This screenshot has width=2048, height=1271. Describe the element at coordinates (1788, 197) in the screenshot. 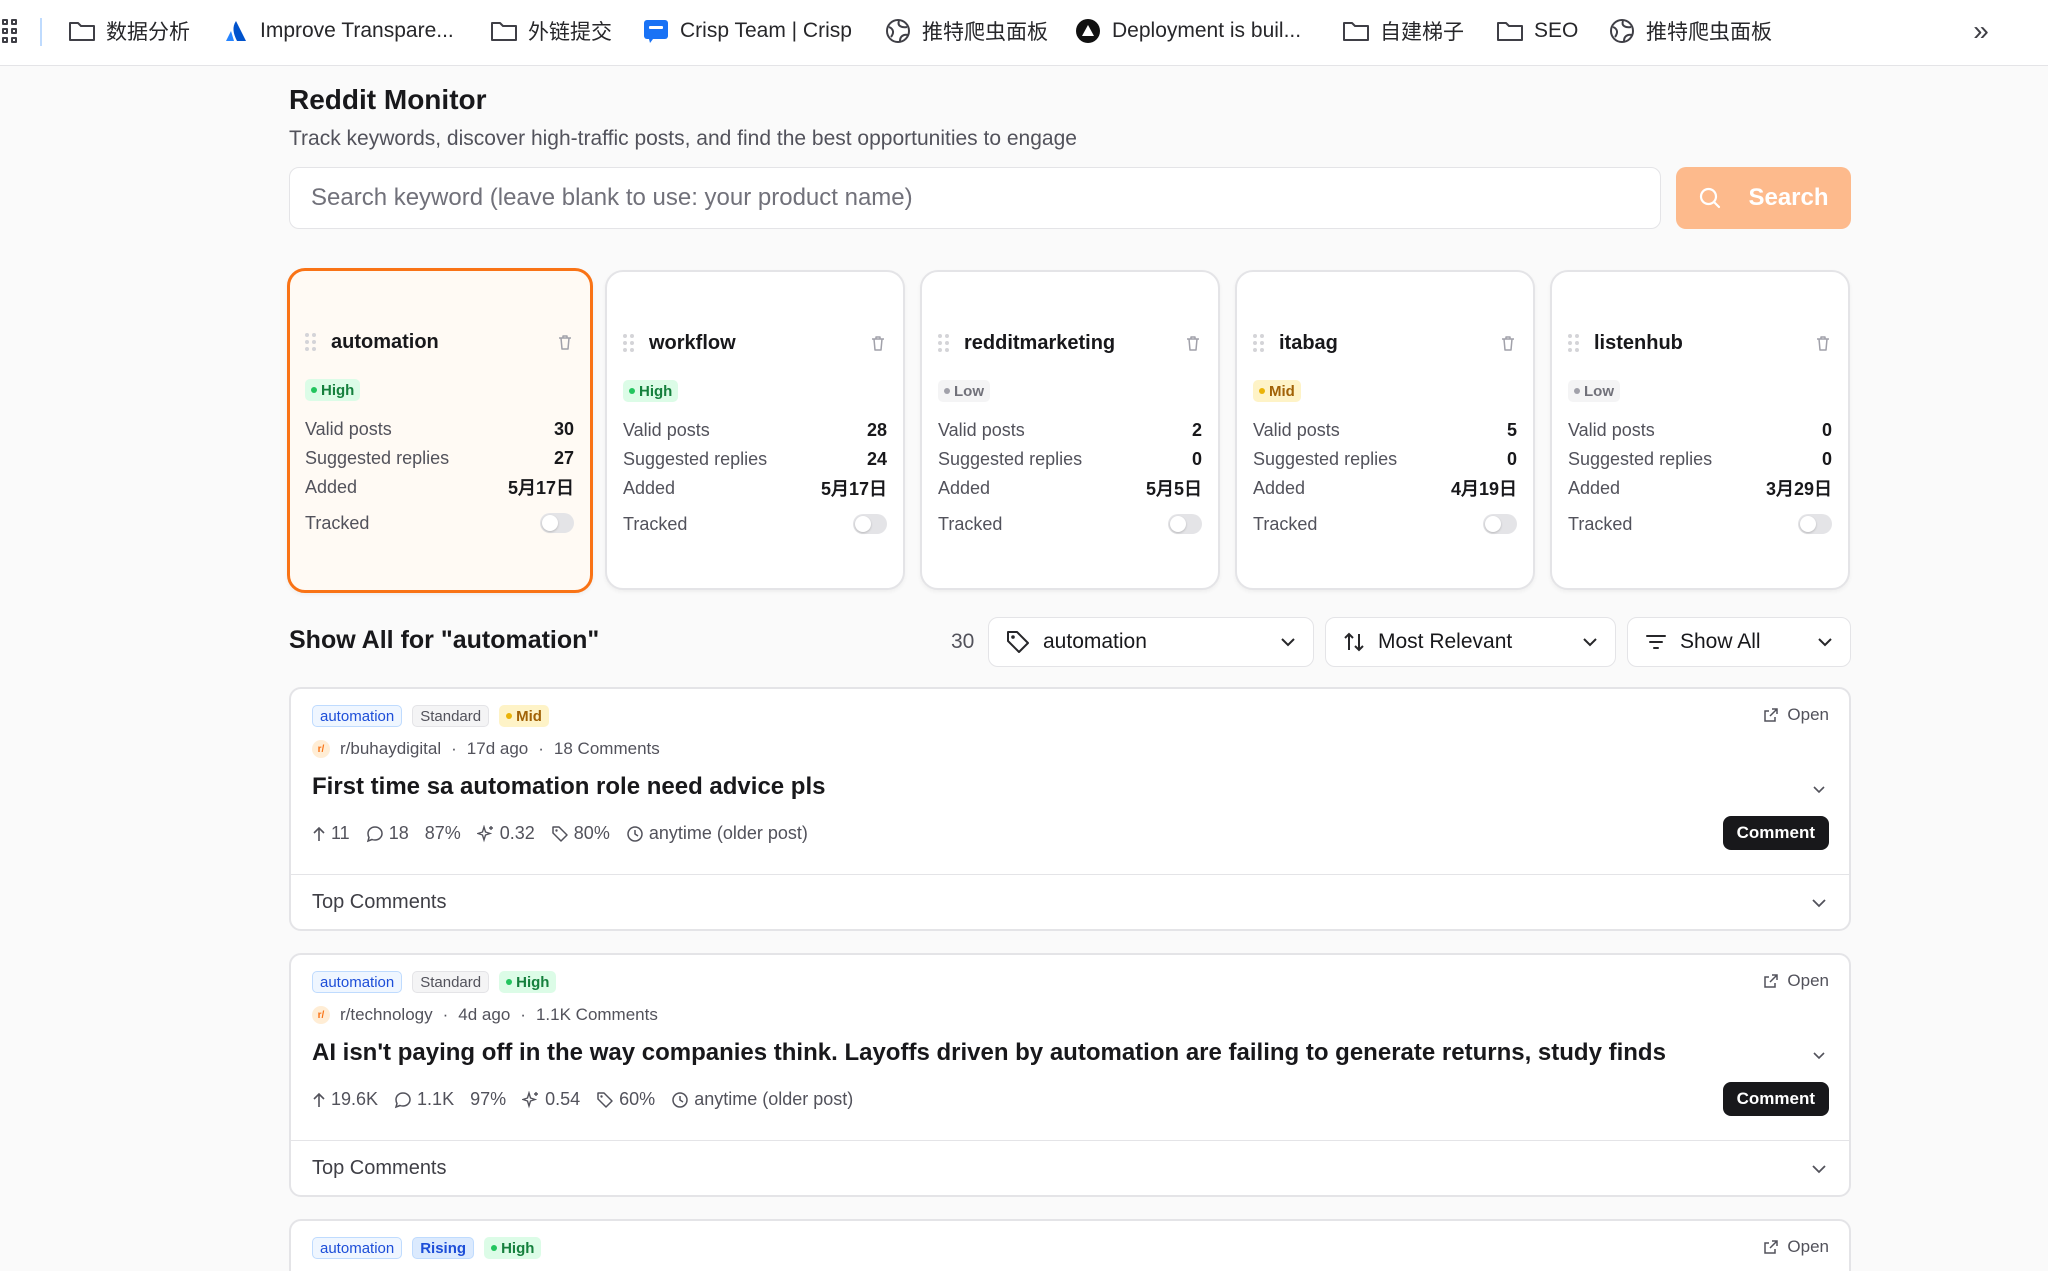

I see `search-button-label: Search` at that location.